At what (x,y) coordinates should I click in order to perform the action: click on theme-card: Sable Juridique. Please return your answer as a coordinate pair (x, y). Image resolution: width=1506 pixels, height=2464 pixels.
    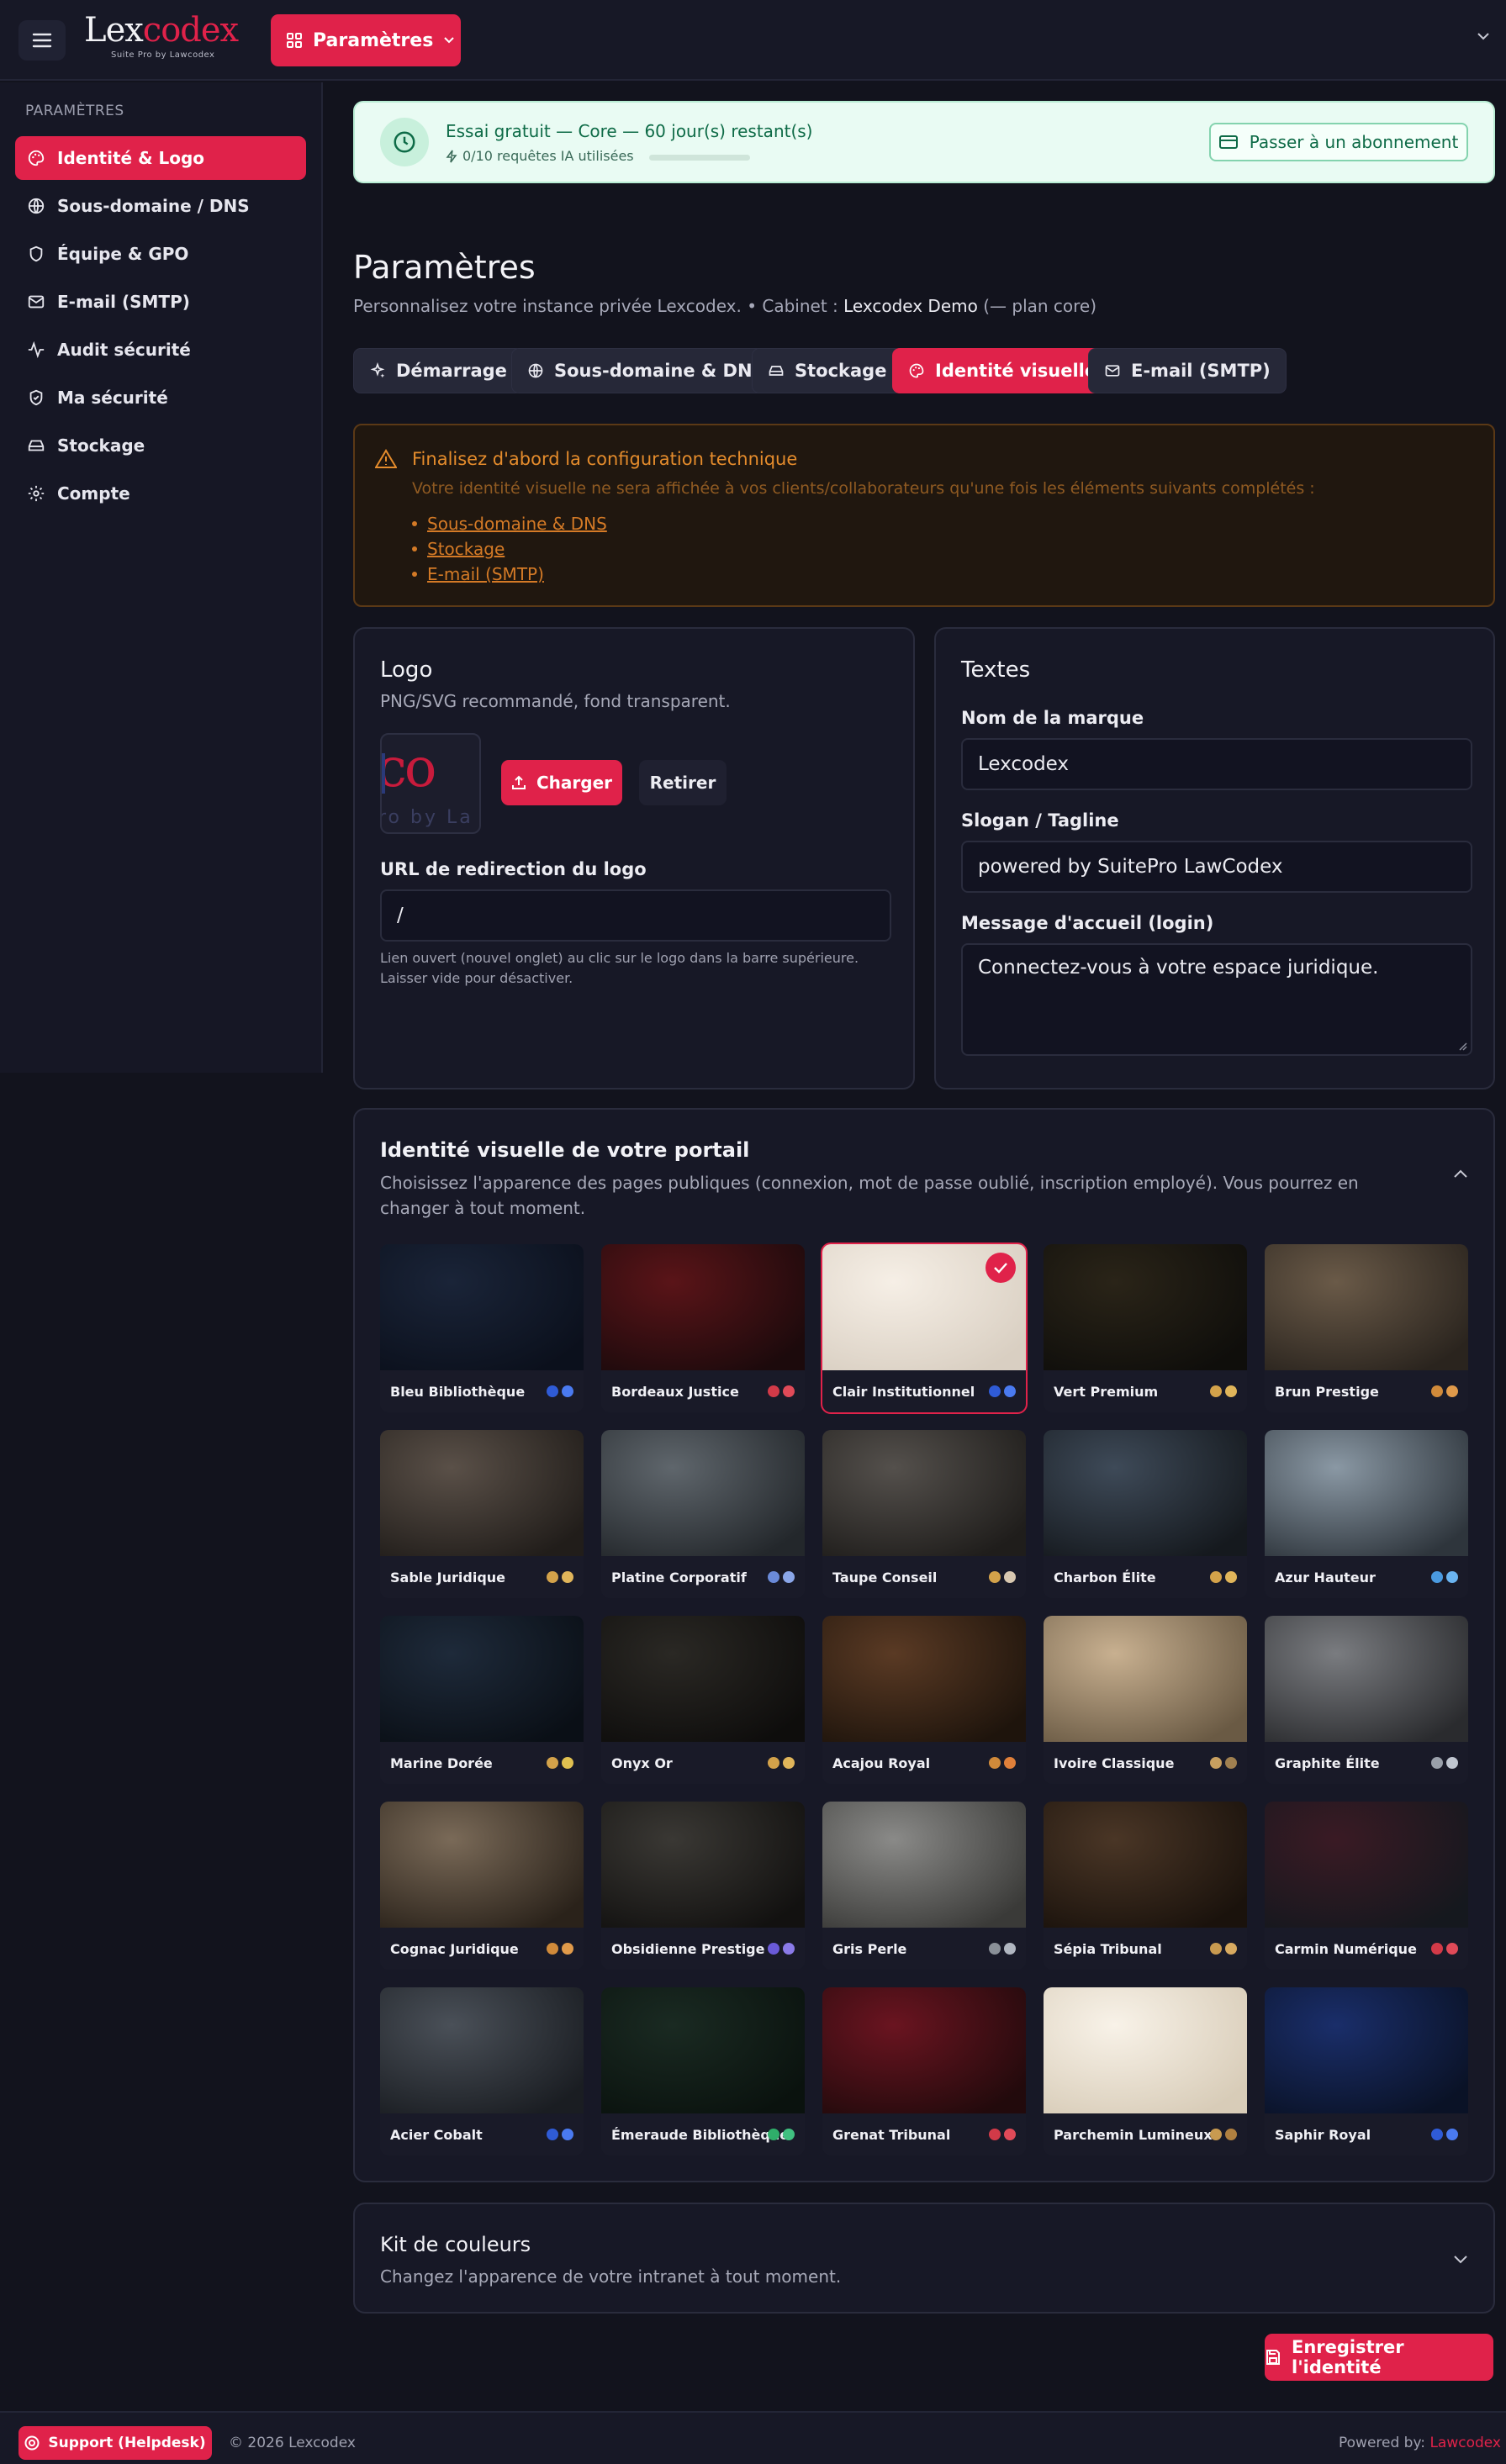
    Looking at the image, I should click on (482, 1514).